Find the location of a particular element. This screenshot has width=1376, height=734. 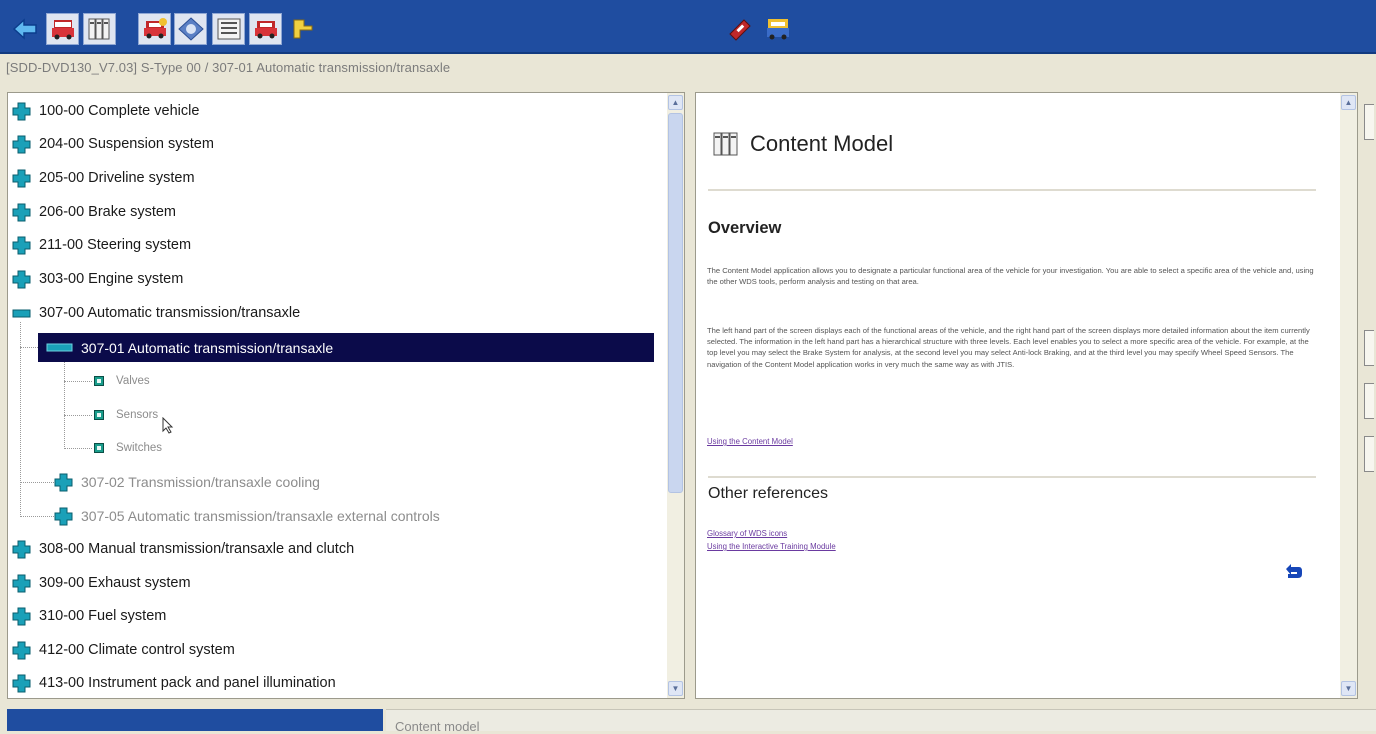

tree-item-label: Valves is located at coordinates (133, 381).